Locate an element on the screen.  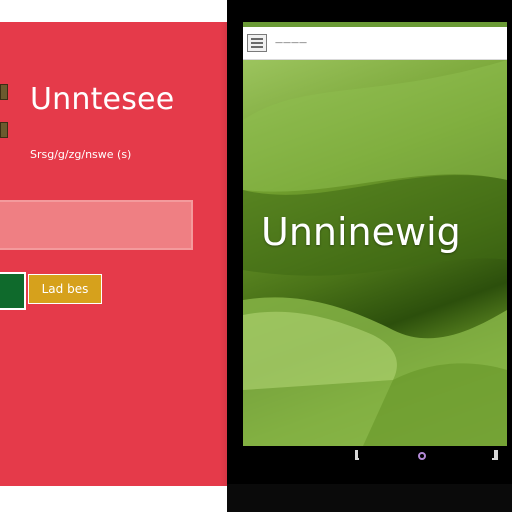
page-title: Unntesee is located at coordinates (102, 99).